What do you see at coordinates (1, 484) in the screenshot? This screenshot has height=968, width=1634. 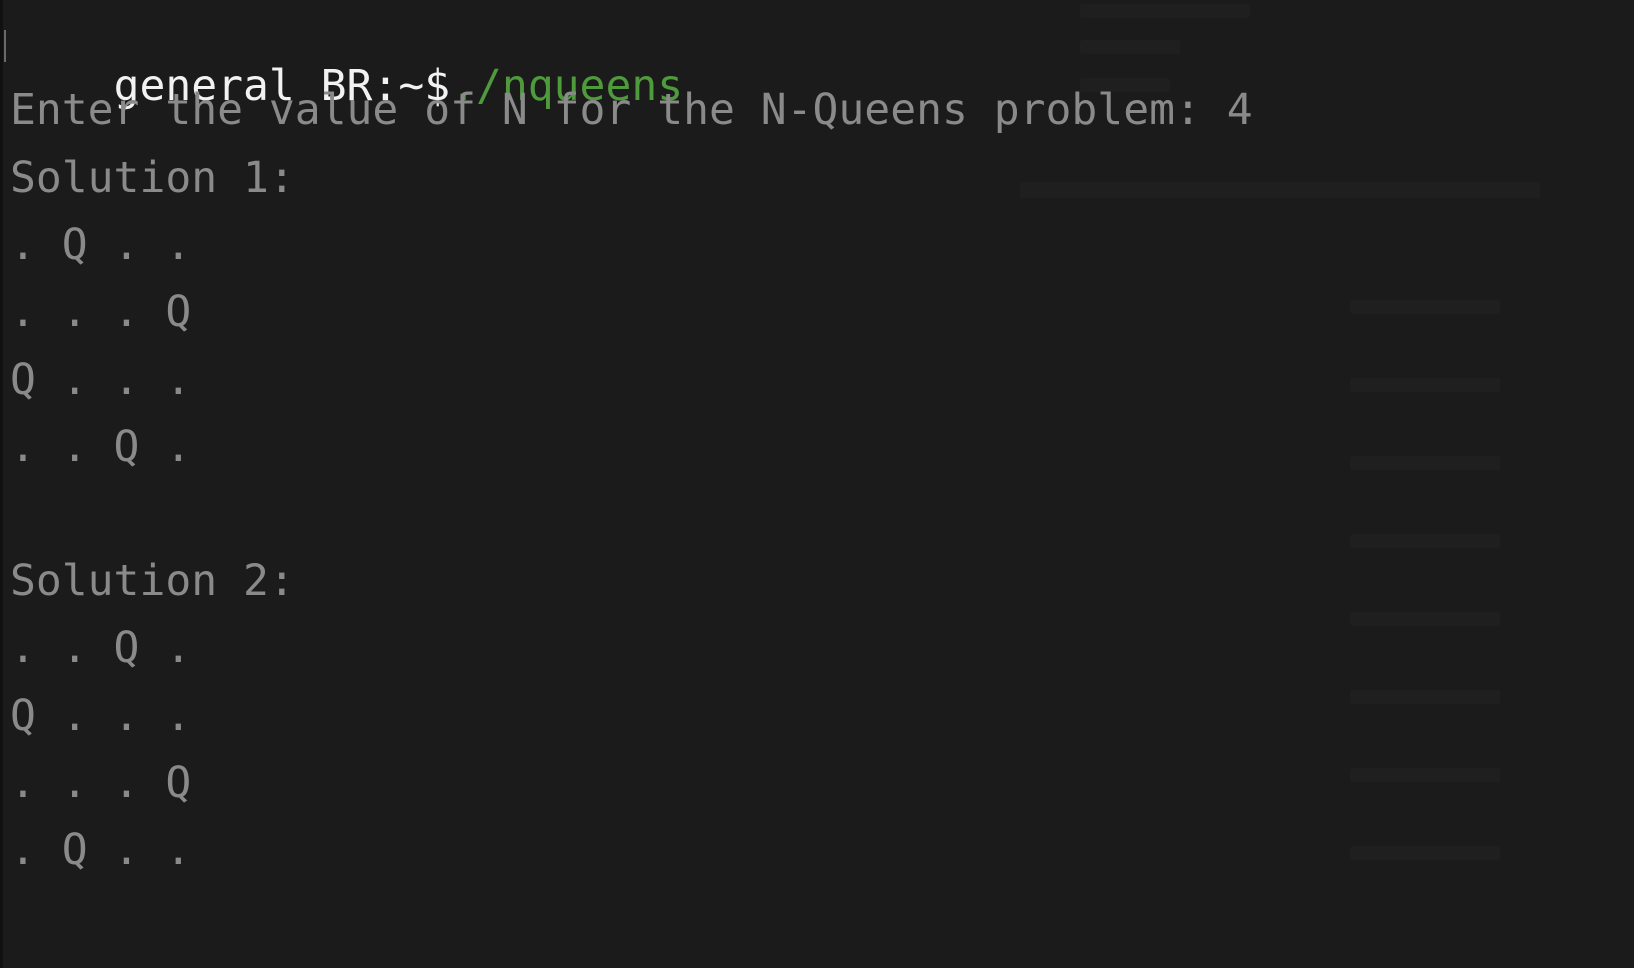 I see `window-edge` at bounding box center [1, 484].